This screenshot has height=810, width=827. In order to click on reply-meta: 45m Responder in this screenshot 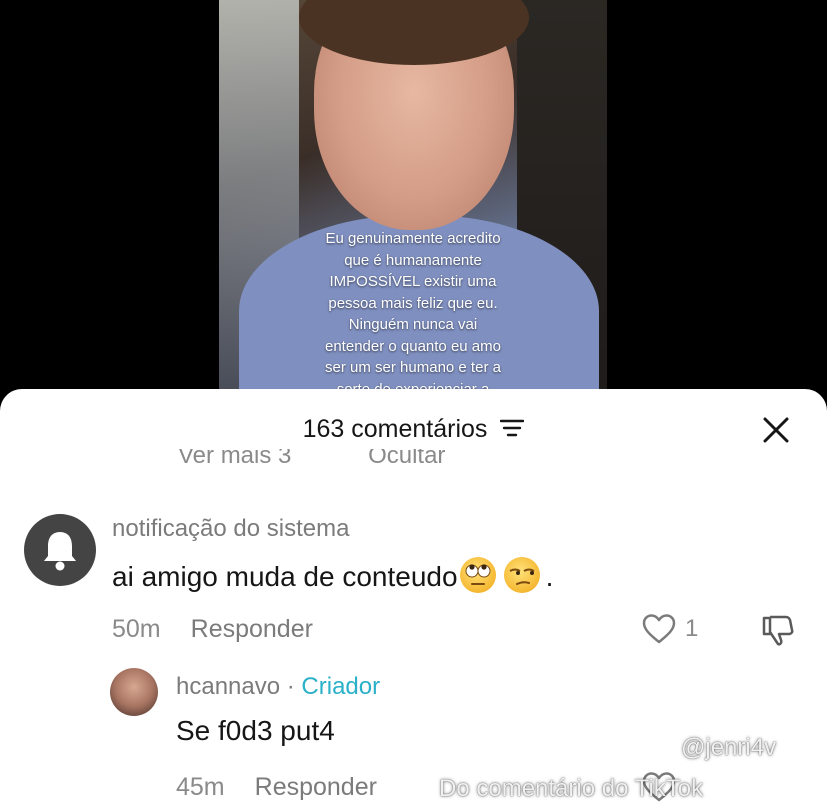, I will do `click(276, 787)`.